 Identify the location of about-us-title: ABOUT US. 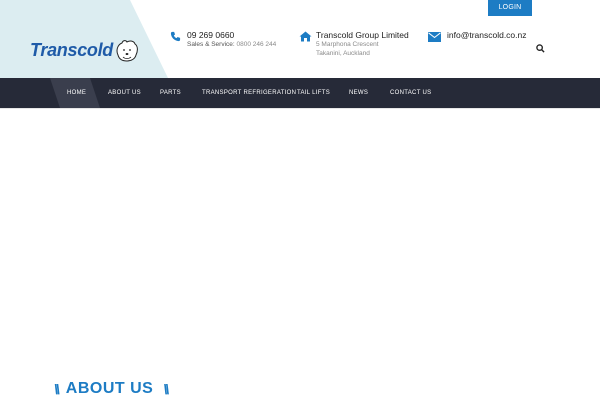
(109, 388).